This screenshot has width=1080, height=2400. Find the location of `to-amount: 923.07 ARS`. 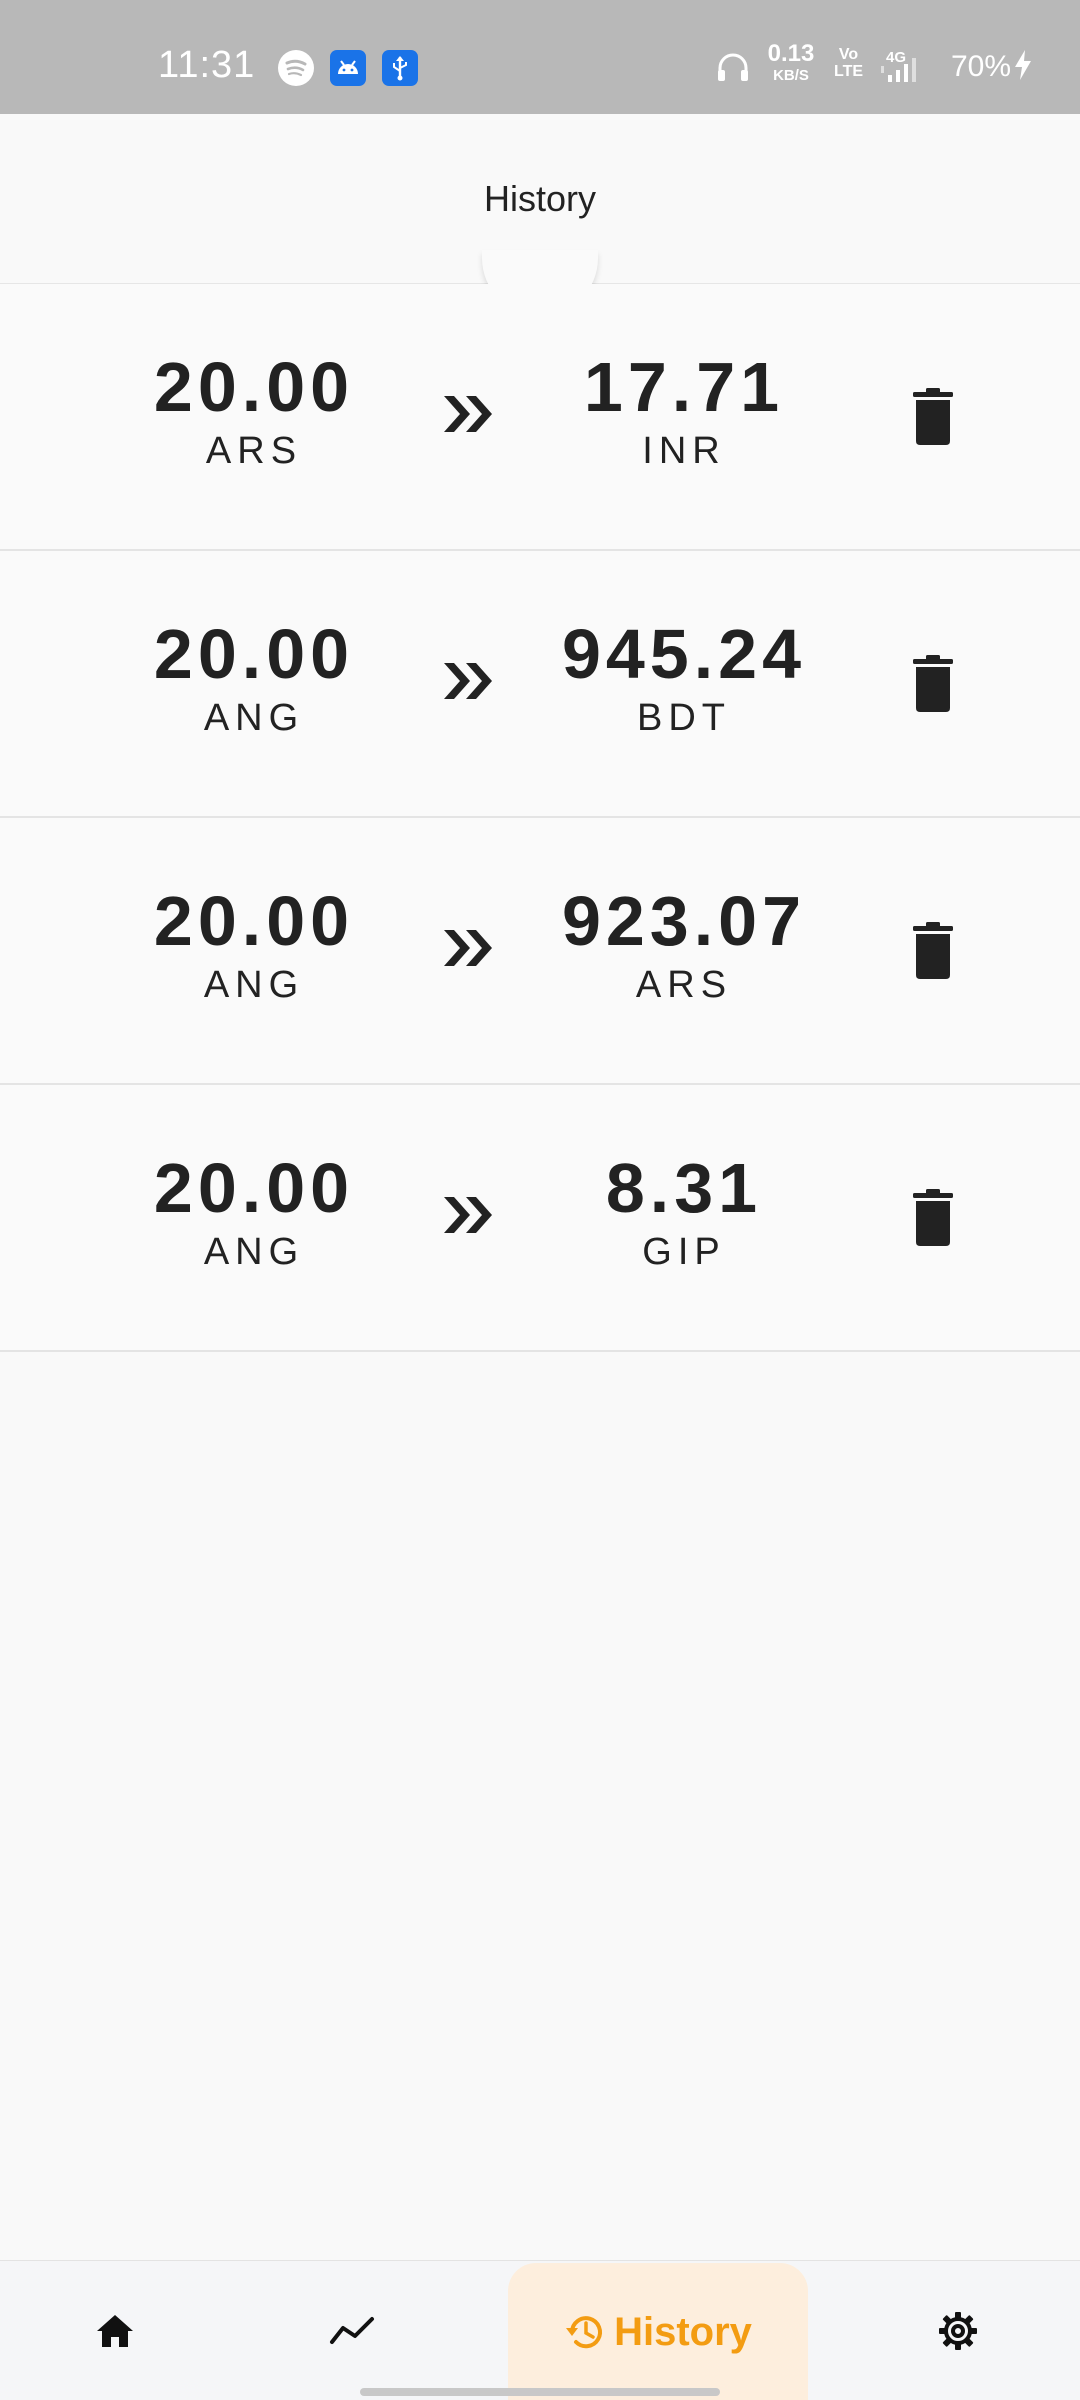

to-amount: 923.07 ARS is located at coordinates (684, 946).